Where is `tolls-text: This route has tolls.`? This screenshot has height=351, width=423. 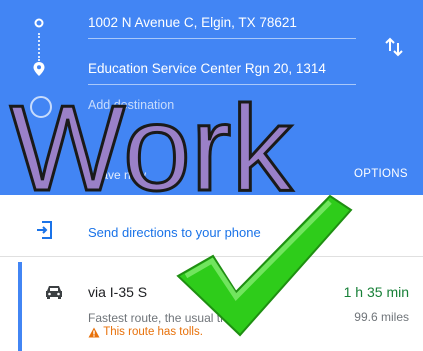
tolls-text: This route has tolls. is located at coordinates (153, 332).